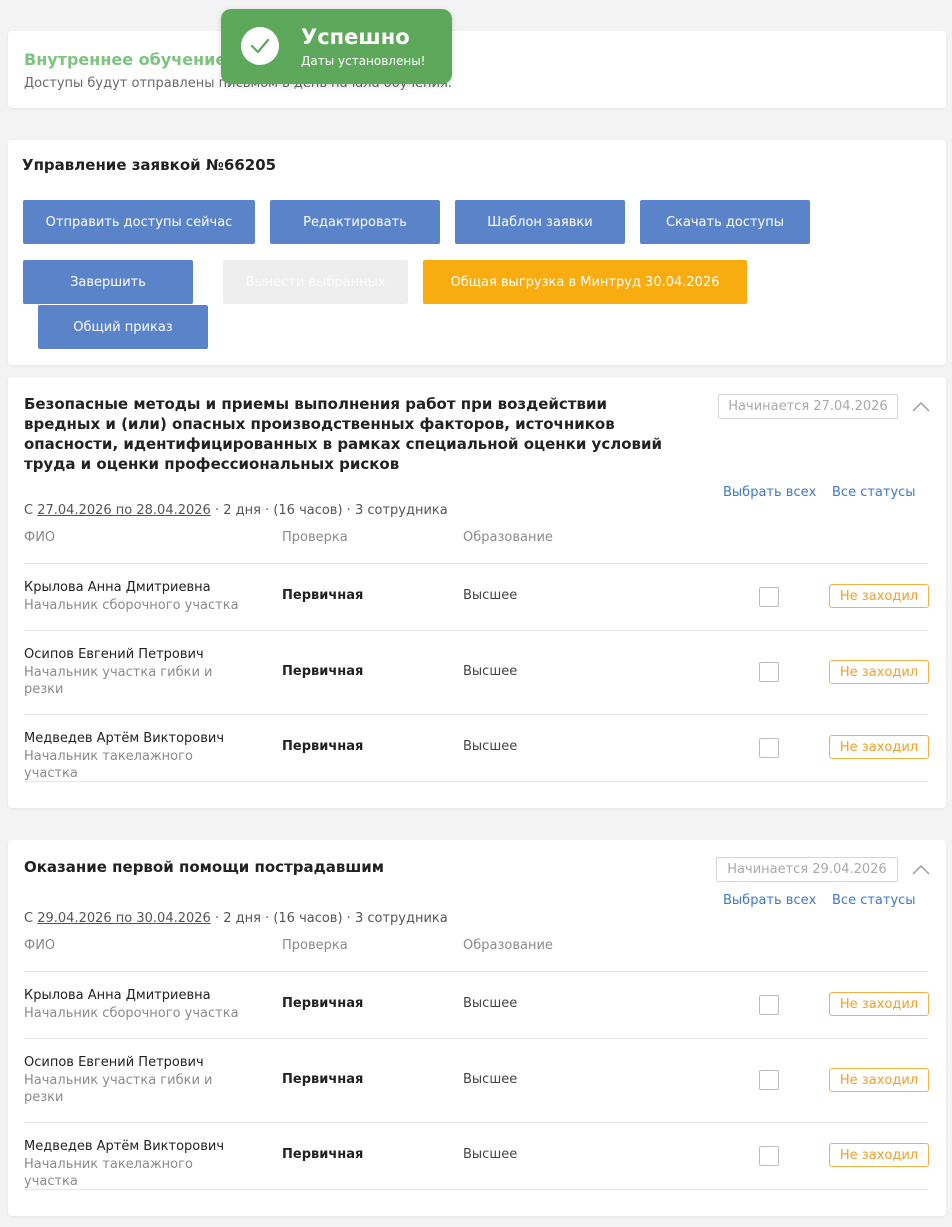 The width and height of the screenshot is (952, 1227). I want to click on send-access-now-button: Отправить доступы сейчас, so click(139, 222).